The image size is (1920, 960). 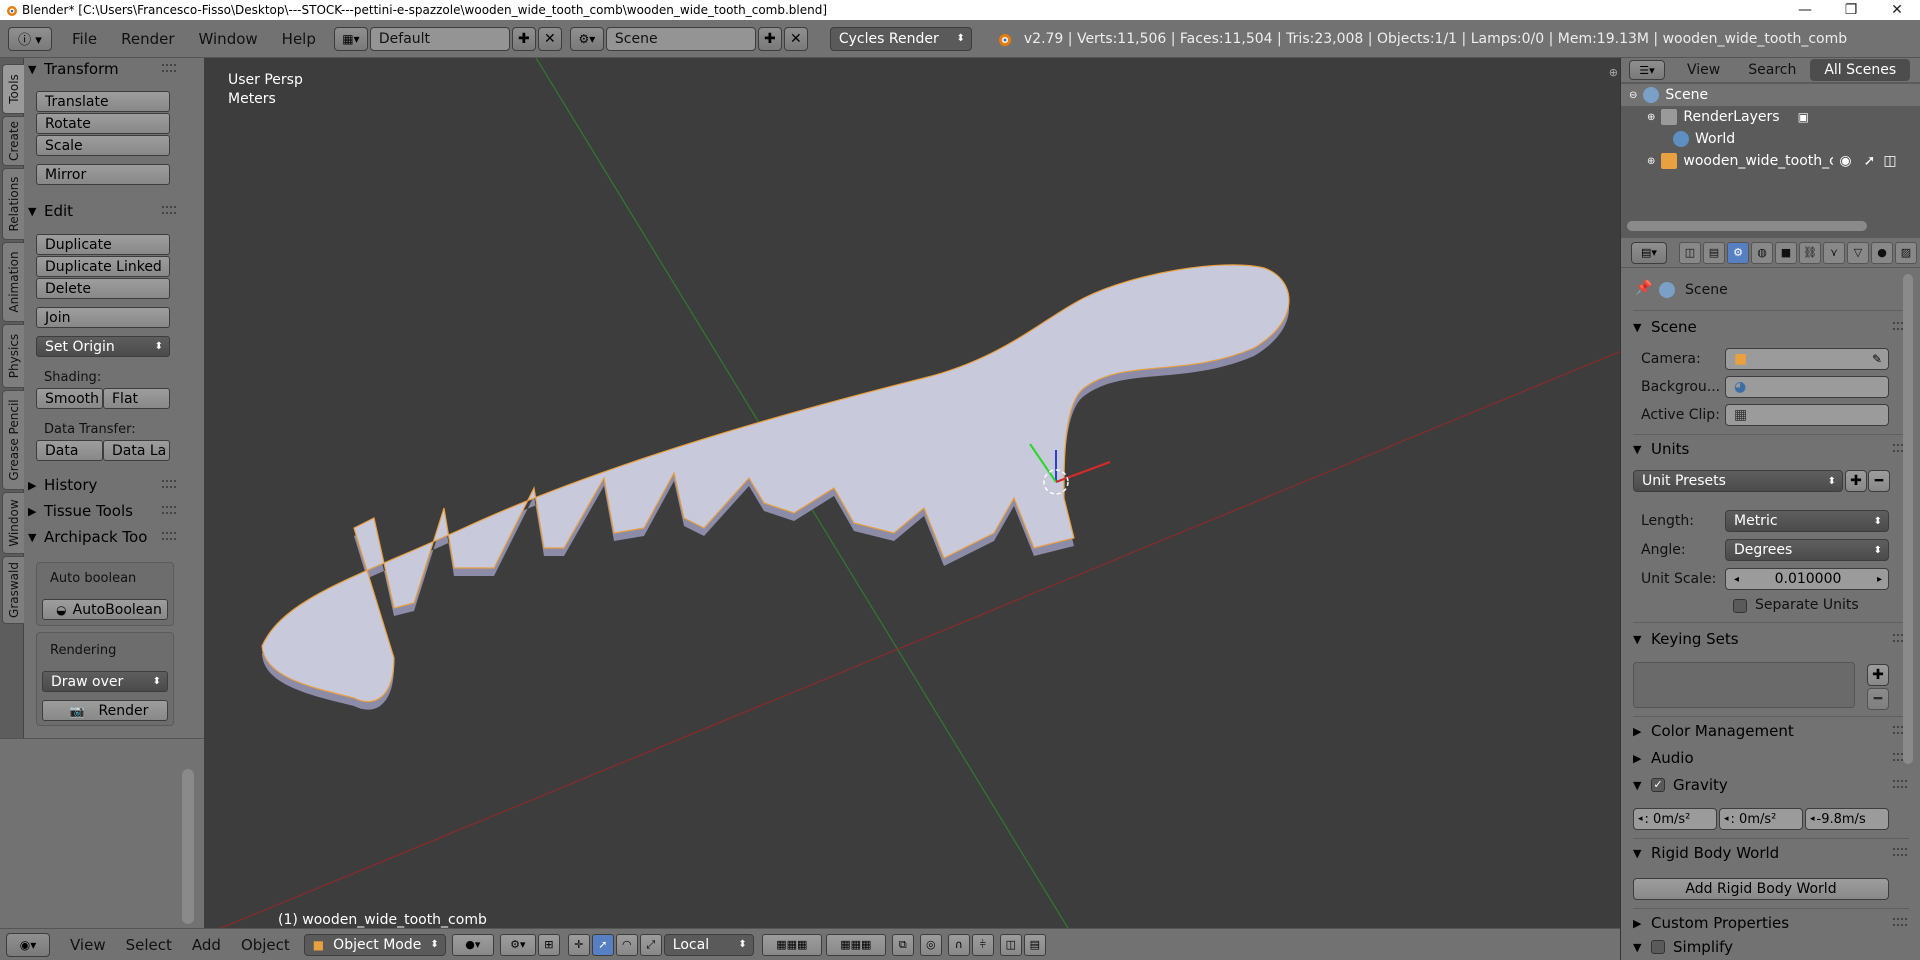 What do you see at coordinates (1906, 252) in the screenshot?
I see `texture-tab: ▨` at bounding box center [1906, 252].